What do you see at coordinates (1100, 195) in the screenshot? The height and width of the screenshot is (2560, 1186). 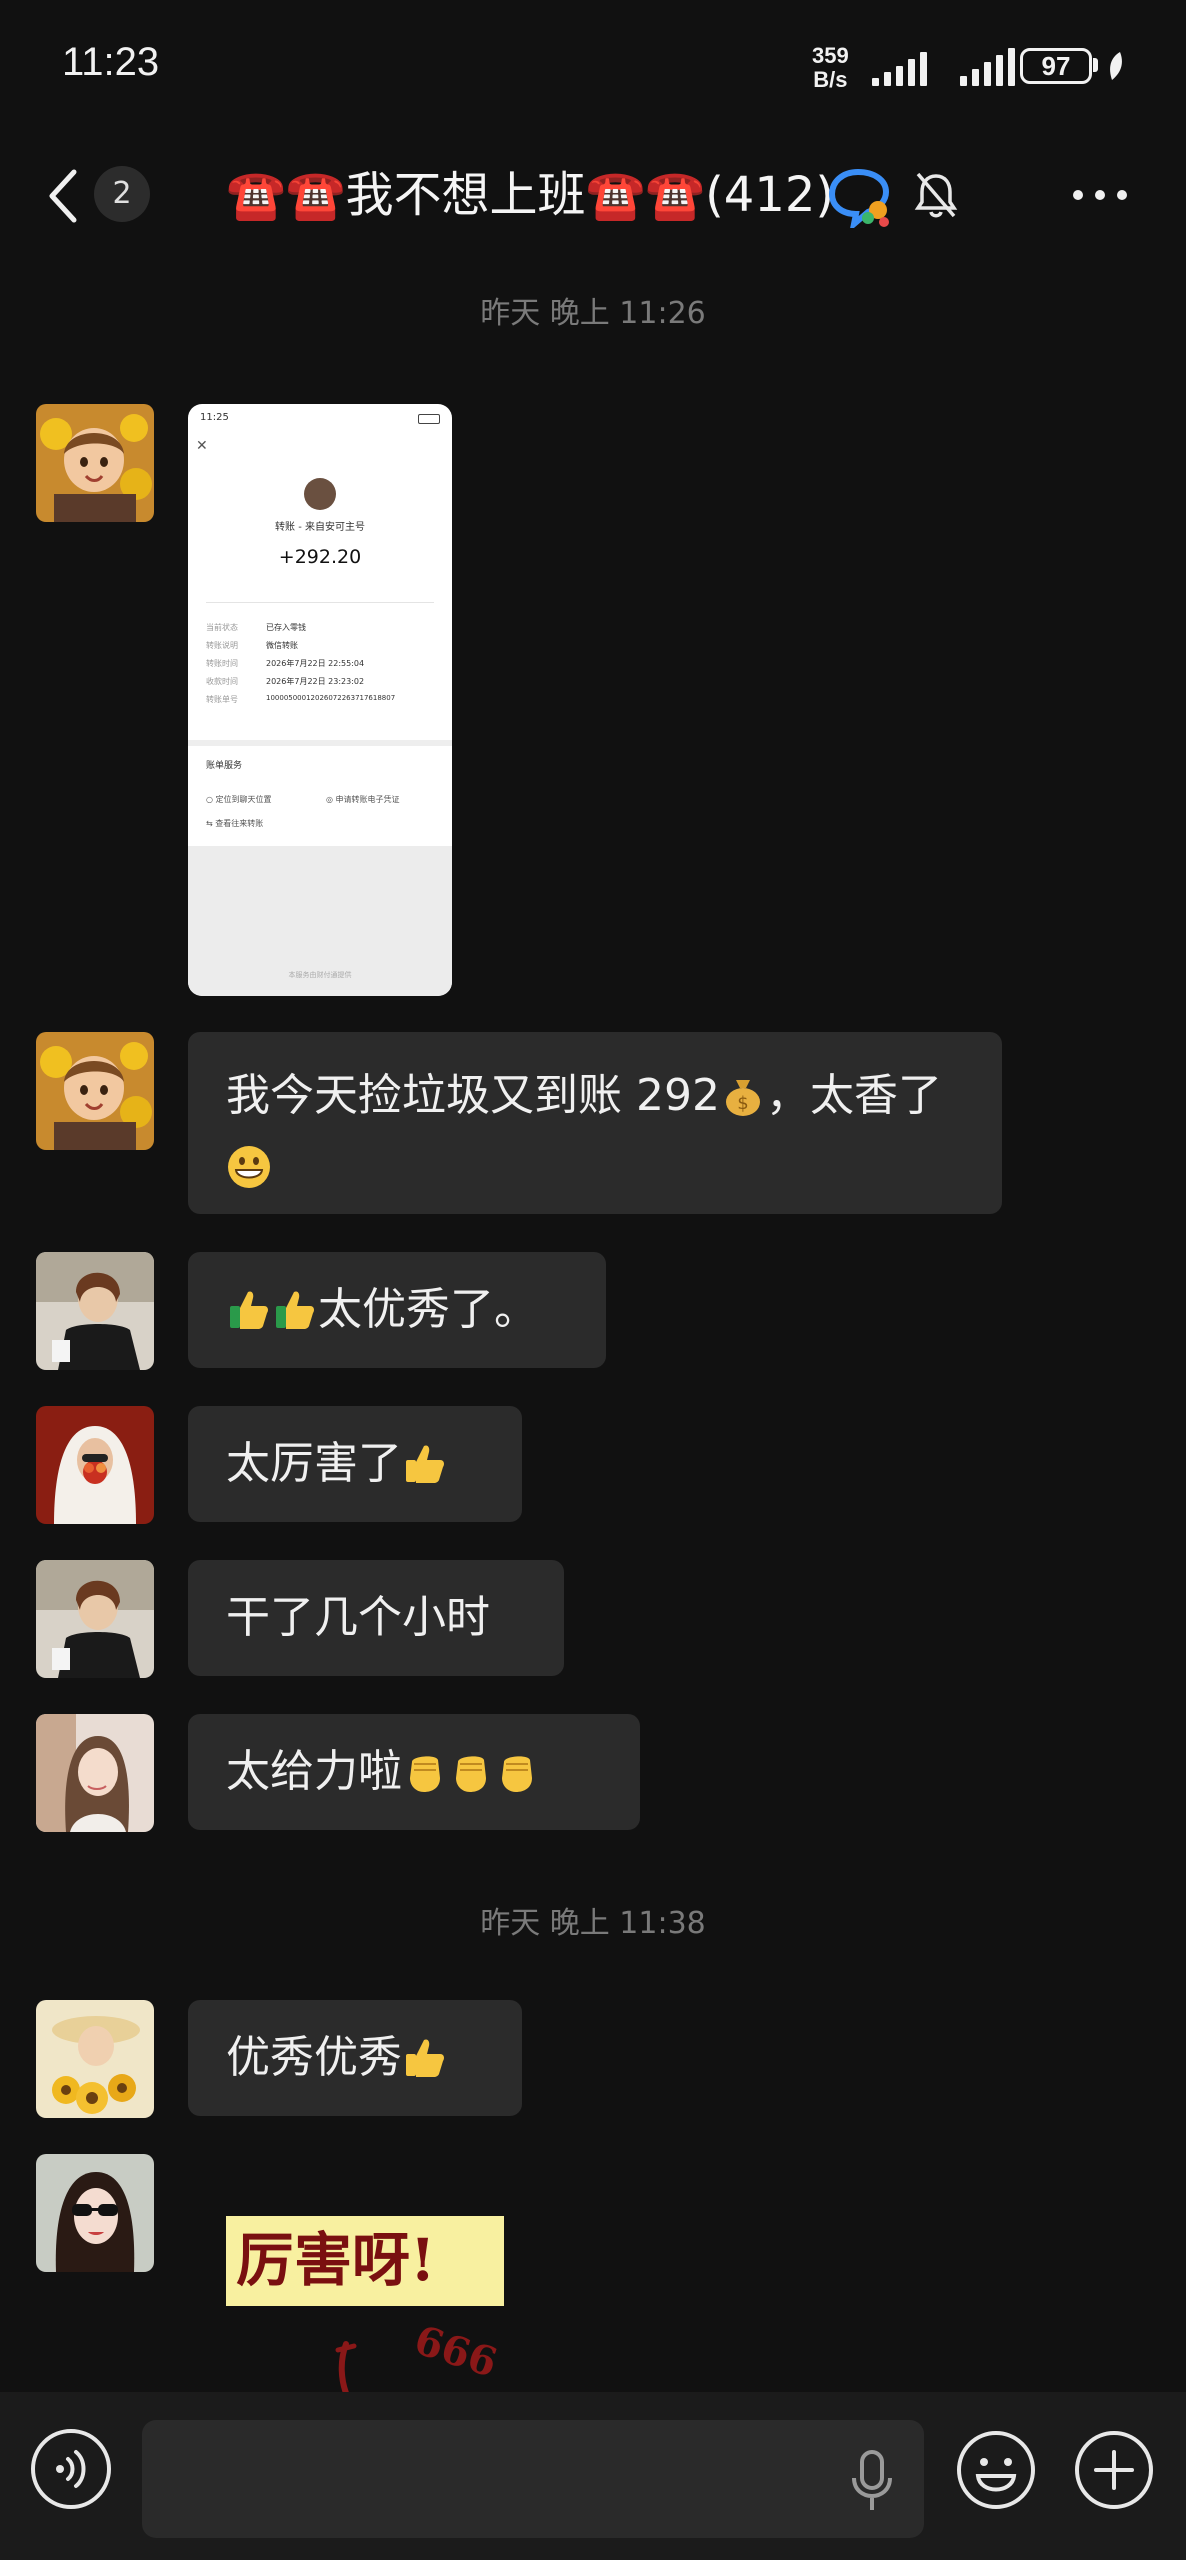 I see `more-icon` at bounding box center [1100, 195].